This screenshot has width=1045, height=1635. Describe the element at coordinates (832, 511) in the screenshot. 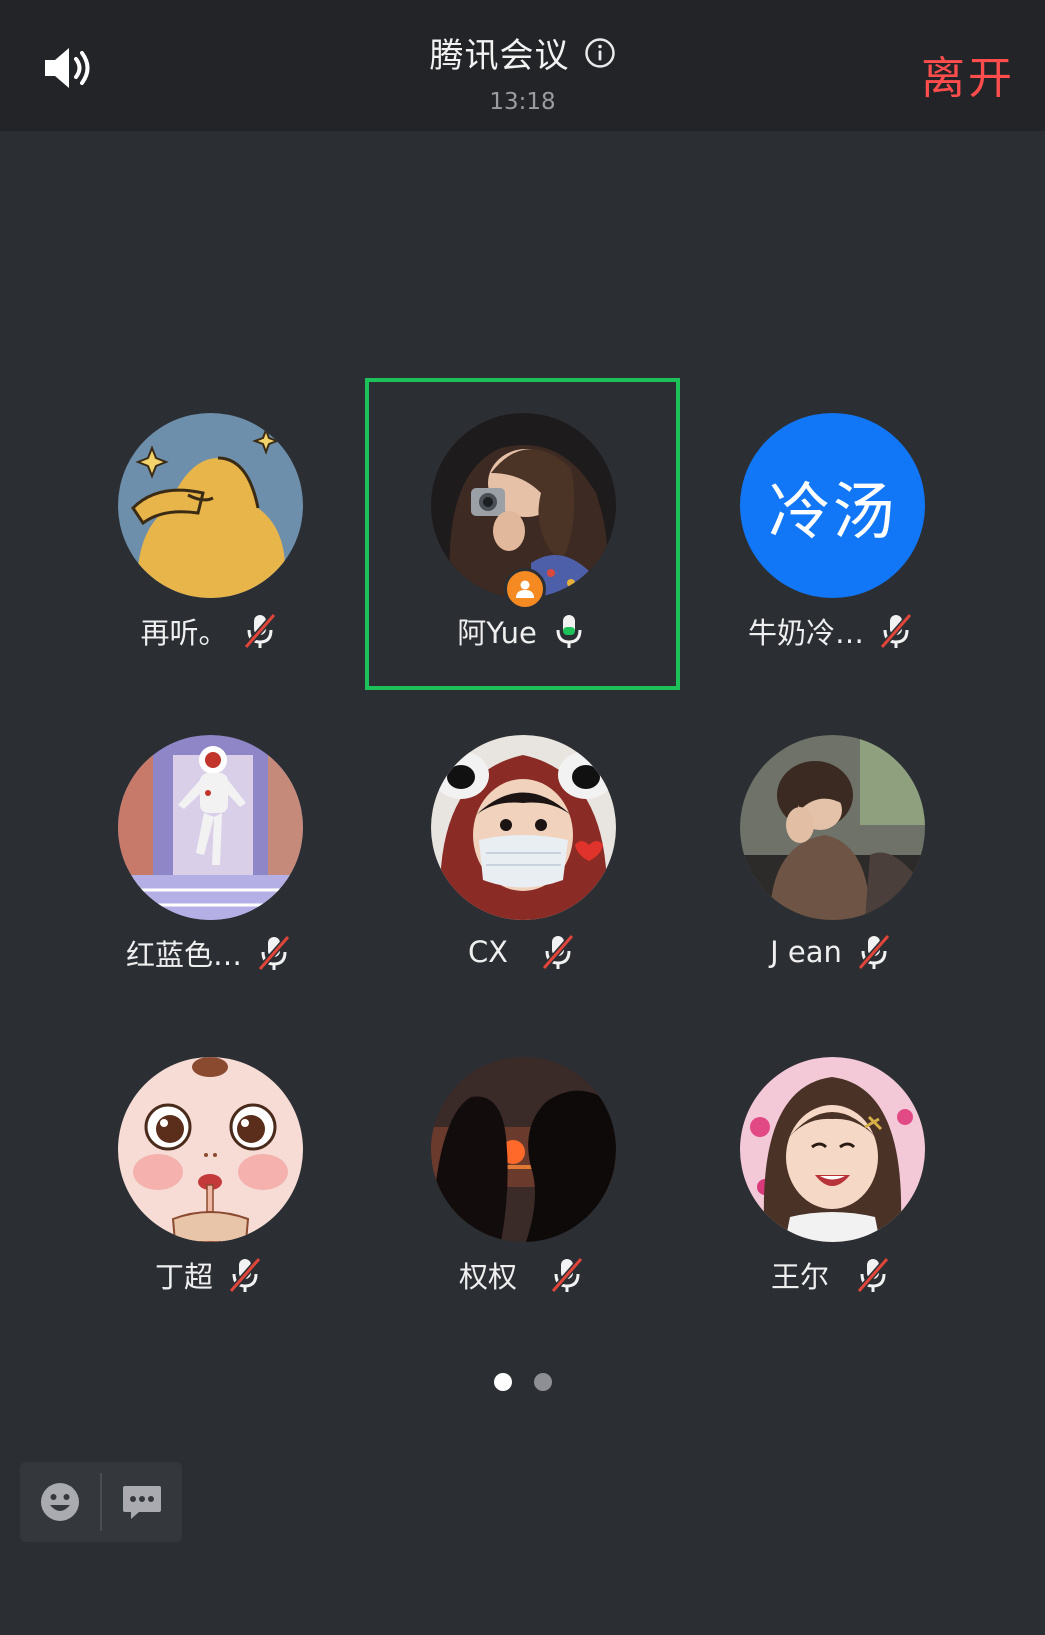

I see `avatar-text: 冷汤` at that location.